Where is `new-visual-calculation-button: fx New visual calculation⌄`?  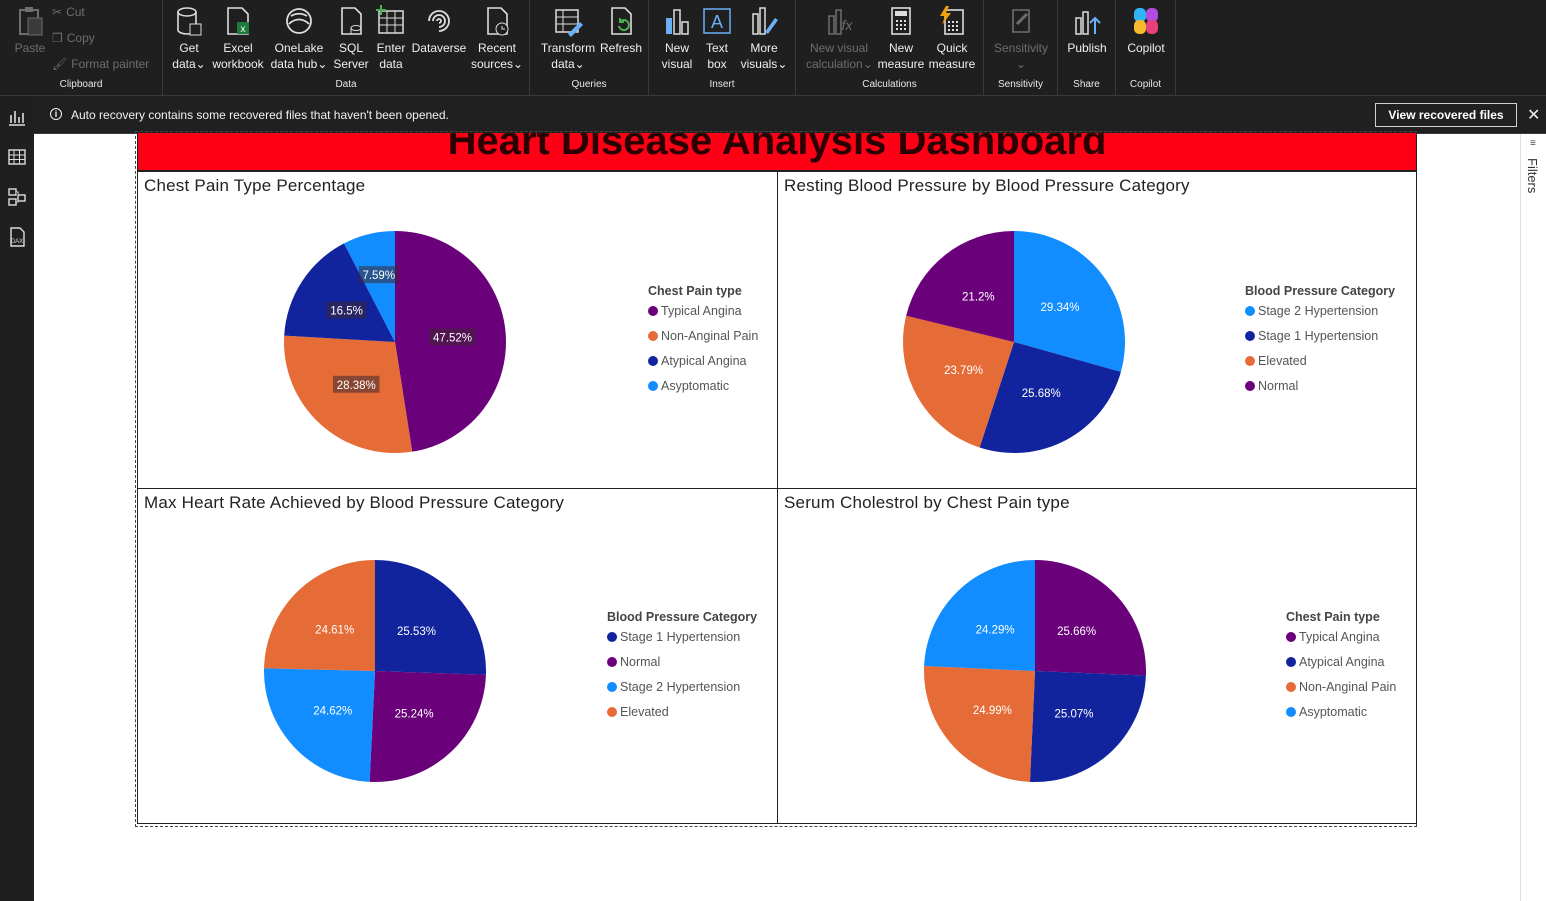 new-visual-calculation-button: fx New visual calculation⌄ is located at coordinates (839, 38).